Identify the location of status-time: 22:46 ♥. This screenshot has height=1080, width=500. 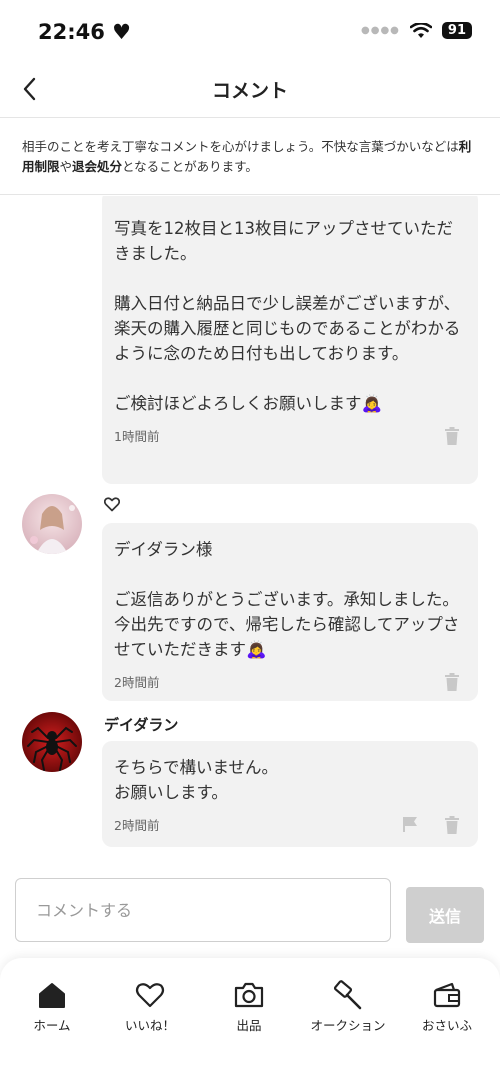
(84, 32).